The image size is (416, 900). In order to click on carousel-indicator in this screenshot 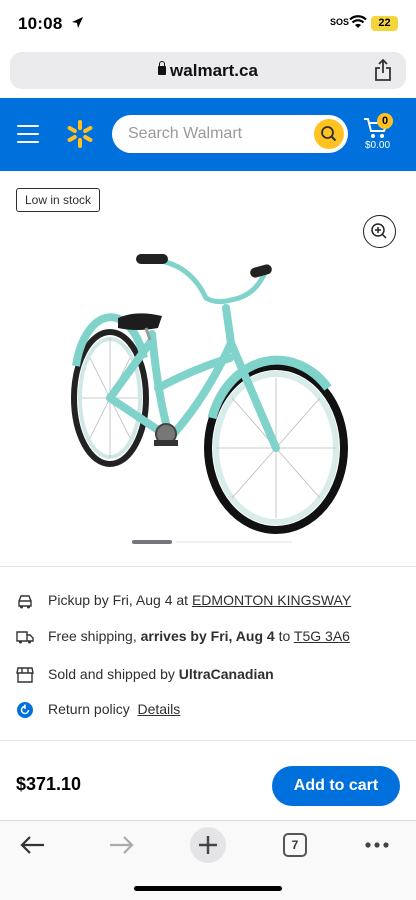, I will do `click(212, 542)`.